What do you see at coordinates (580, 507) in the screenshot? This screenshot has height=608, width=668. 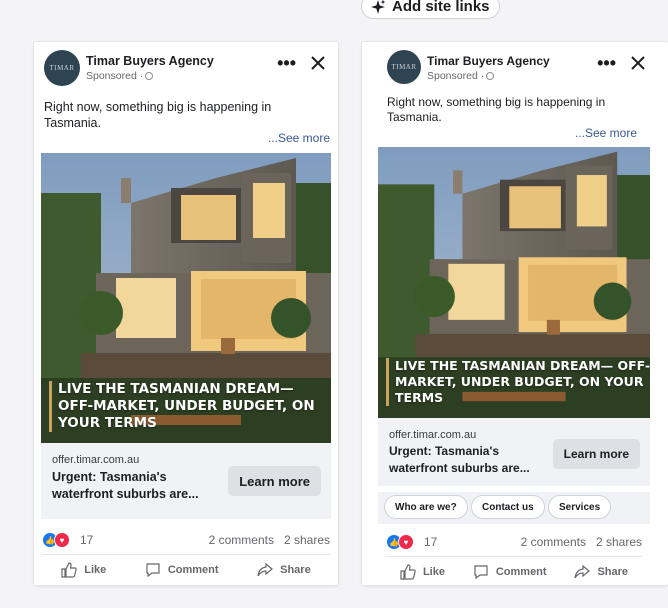 I see `site-link-services: Services` at bounding box center [580, 507].